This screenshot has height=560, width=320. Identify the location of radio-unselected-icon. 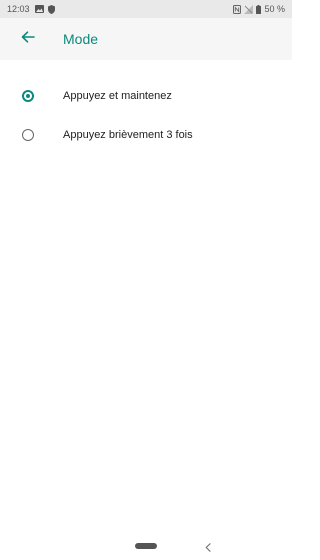
(28, 135).